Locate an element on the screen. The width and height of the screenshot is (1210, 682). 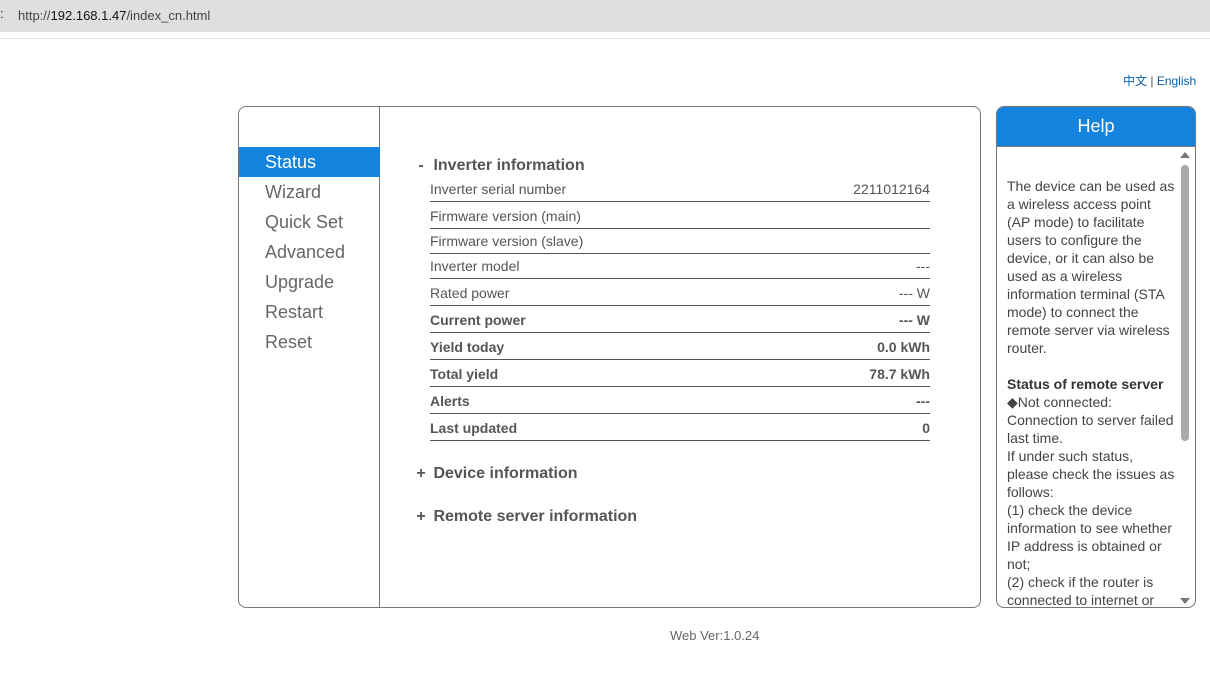
row-label: Last updated is located at coordinates (474, 428).